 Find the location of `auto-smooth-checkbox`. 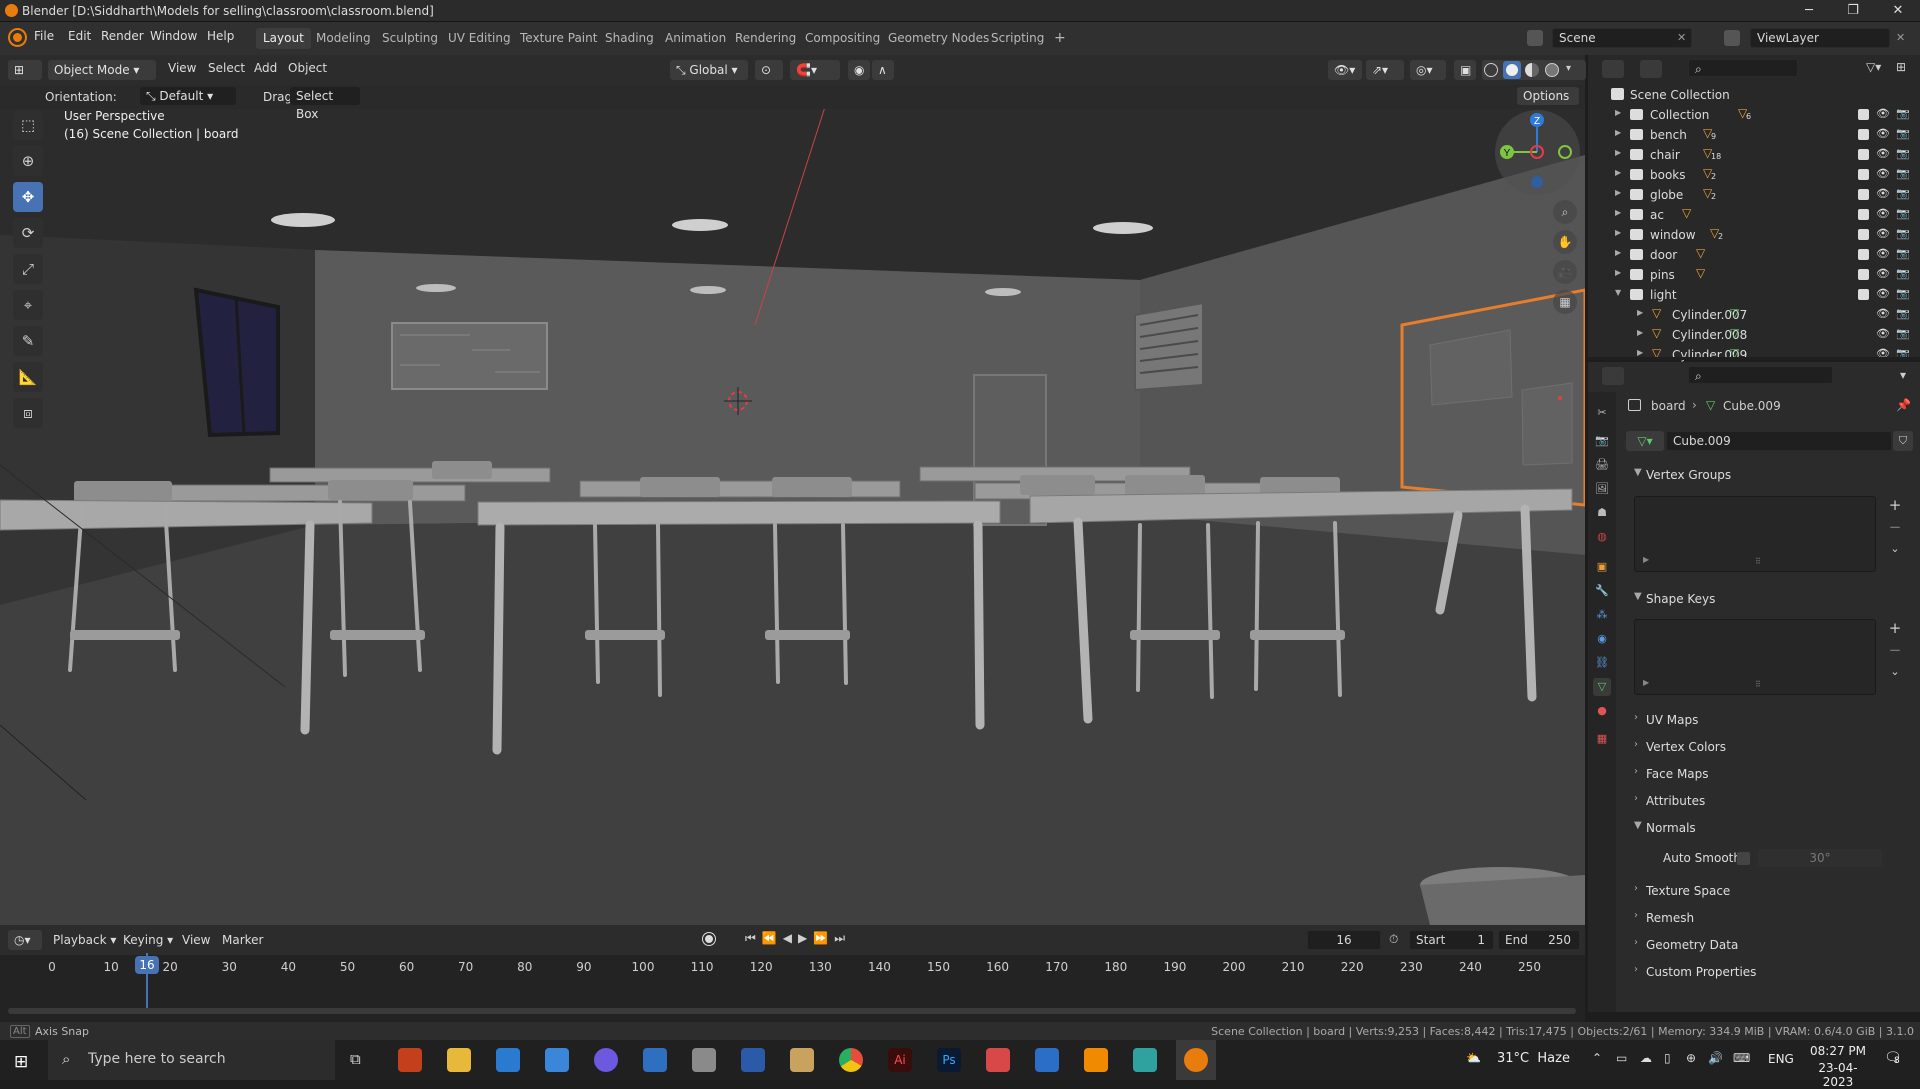

auto-smooth-checkbox is located at coordinates (1743, 858).